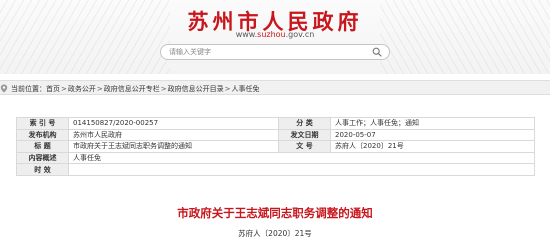 The height and width of the screenshot is (244, 550). I want to click on breadcrumb-personnel: 人事任免, so click(246, 89).